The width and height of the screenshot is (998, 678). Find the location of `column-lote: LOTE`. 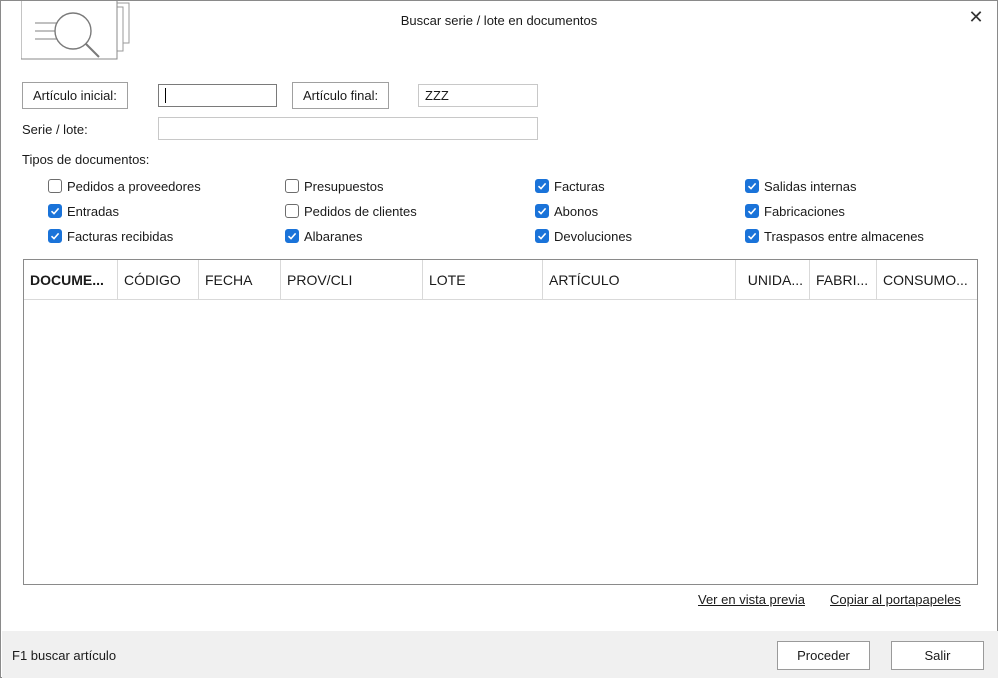

column-lote: LOTE is located at coordinates (483, 280).